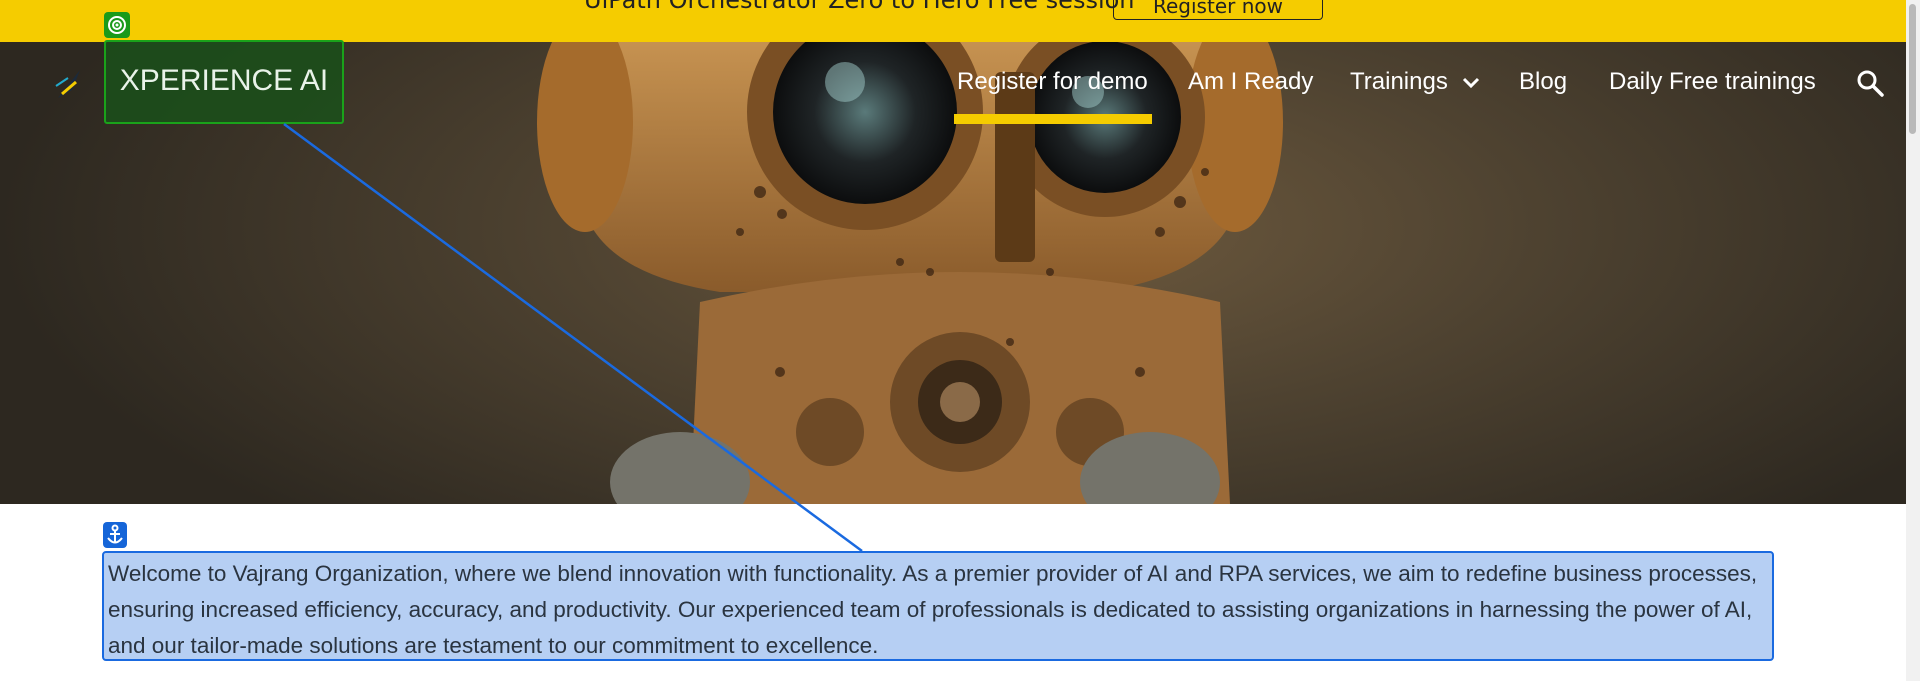  I want to click on logo-icon, so click(72, 84).